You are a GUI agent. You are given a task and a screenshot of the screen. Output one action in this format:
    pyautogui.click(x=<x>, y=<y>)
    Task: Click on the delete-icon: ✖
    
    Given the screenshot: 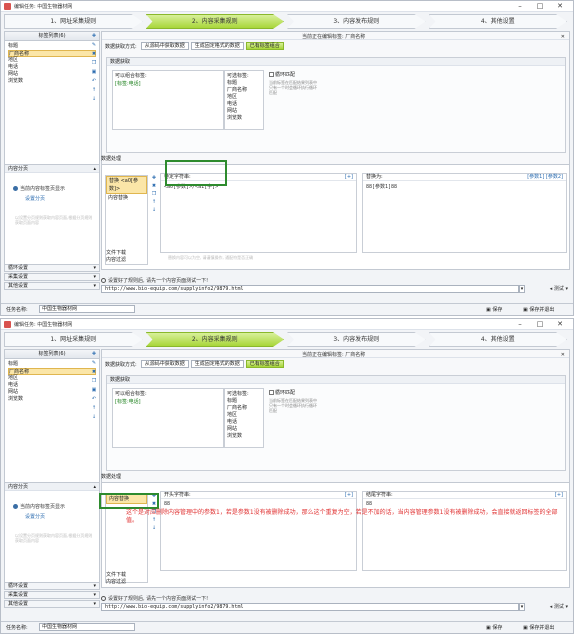 What is the action you would take?
    pyautogui.click(x=154, y=186)
    